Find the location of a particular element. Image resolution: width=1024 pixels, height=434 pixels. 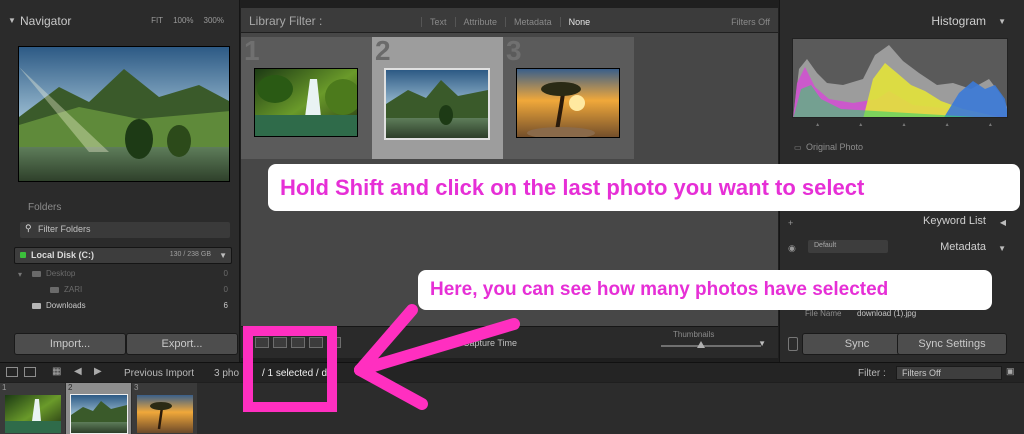

eye-icon: ◉ is located at coordinates (792, 248).